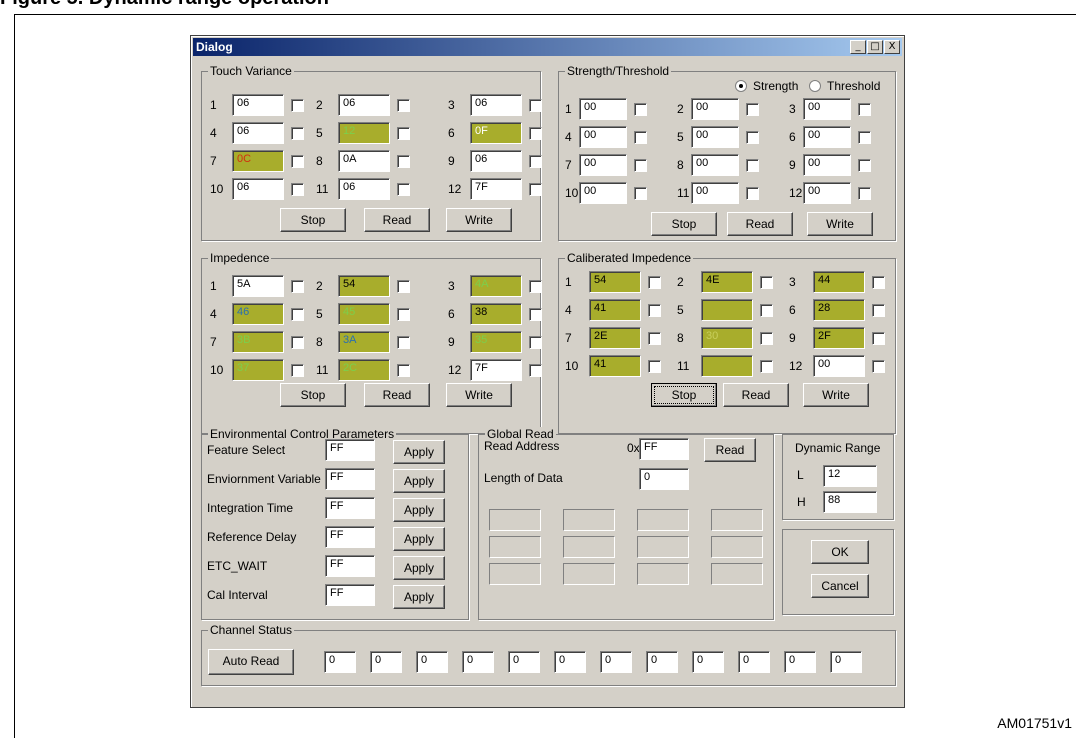  I want to click on calibrated_impedence-value-2: 4E, so click(727, 282).